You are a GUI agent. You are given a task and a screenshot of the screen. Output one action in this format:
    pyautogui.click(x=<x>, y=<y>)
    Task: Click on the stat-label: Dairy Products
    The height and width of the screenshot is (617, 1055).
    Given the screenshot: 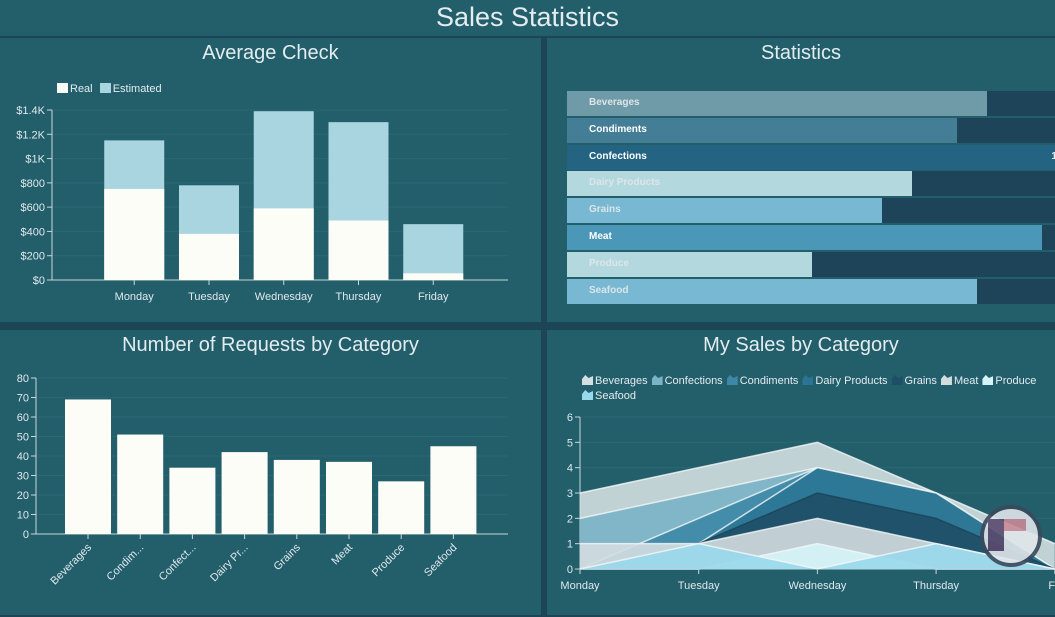 What is the action you would take?
    pyautogui.click(x=625, y=183)
    